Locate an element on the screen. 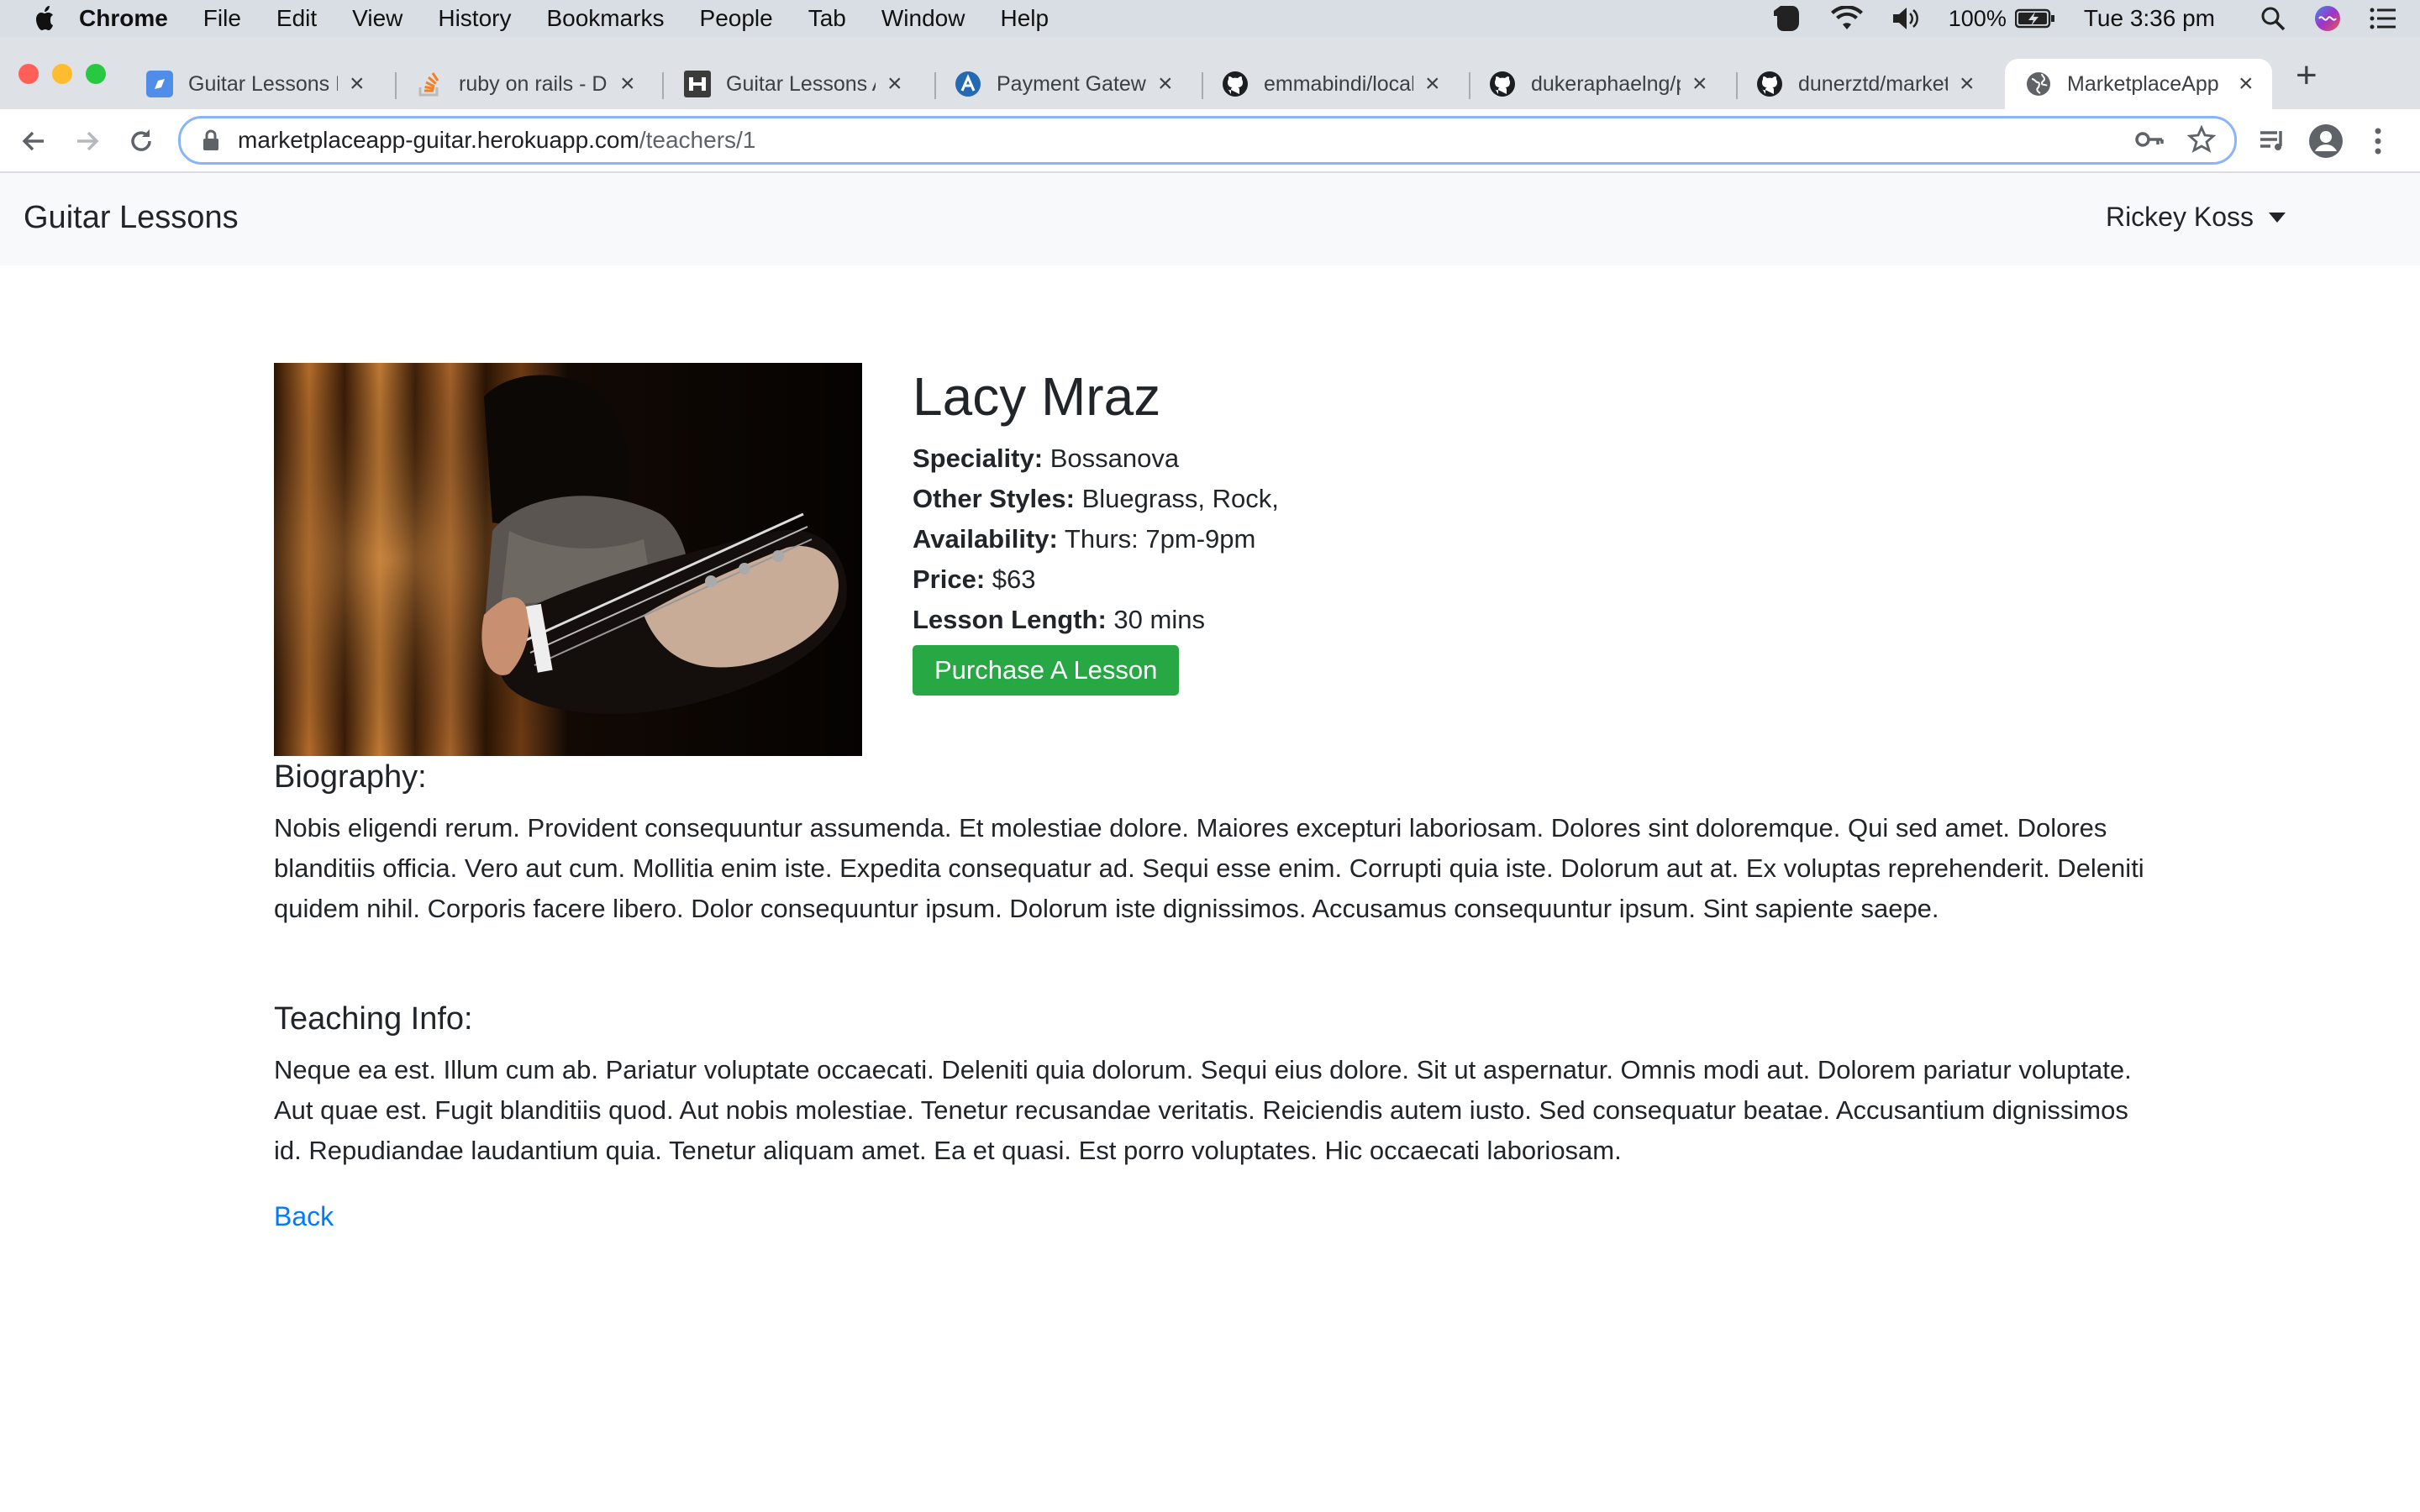 This screenshot has width=2420, height=1512. battery-percent: 100% is located at coordinates (1978, 18).